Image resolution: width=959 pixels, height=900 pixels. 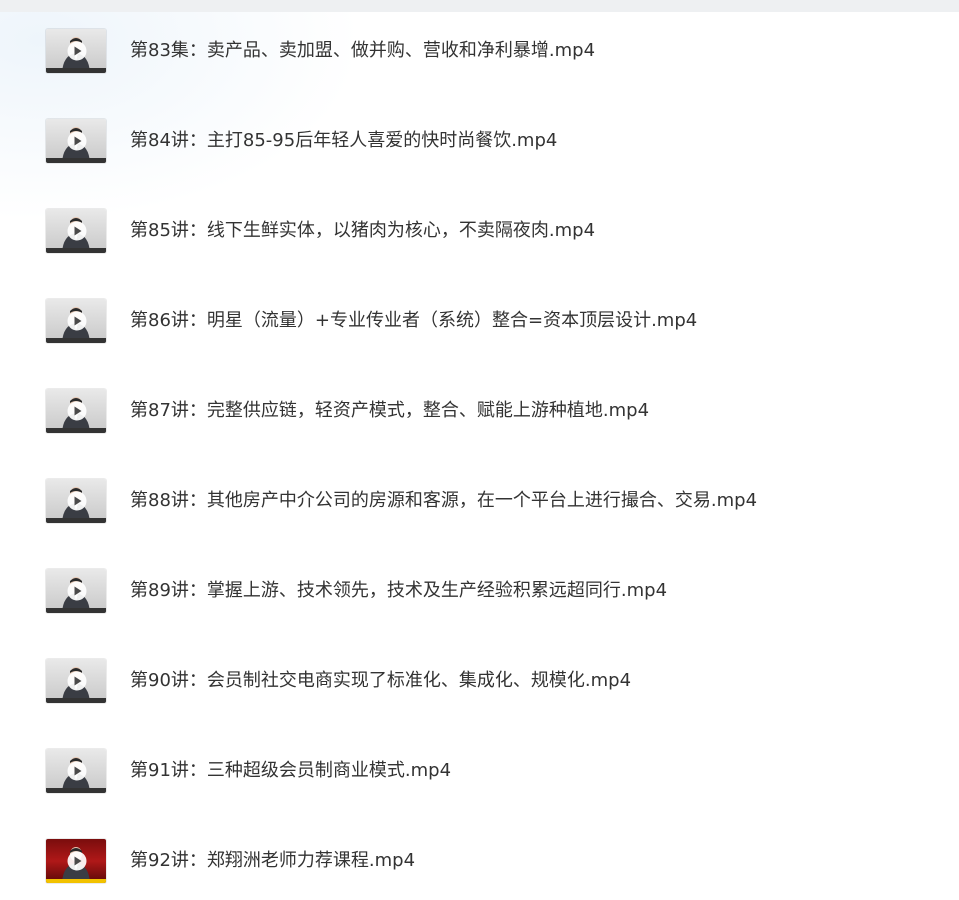 I want to click on video-file-name: 第89讲：掌握上游、技术领先，技术及生产经验积累远超同行.mp4, so click(x=398, y=591).